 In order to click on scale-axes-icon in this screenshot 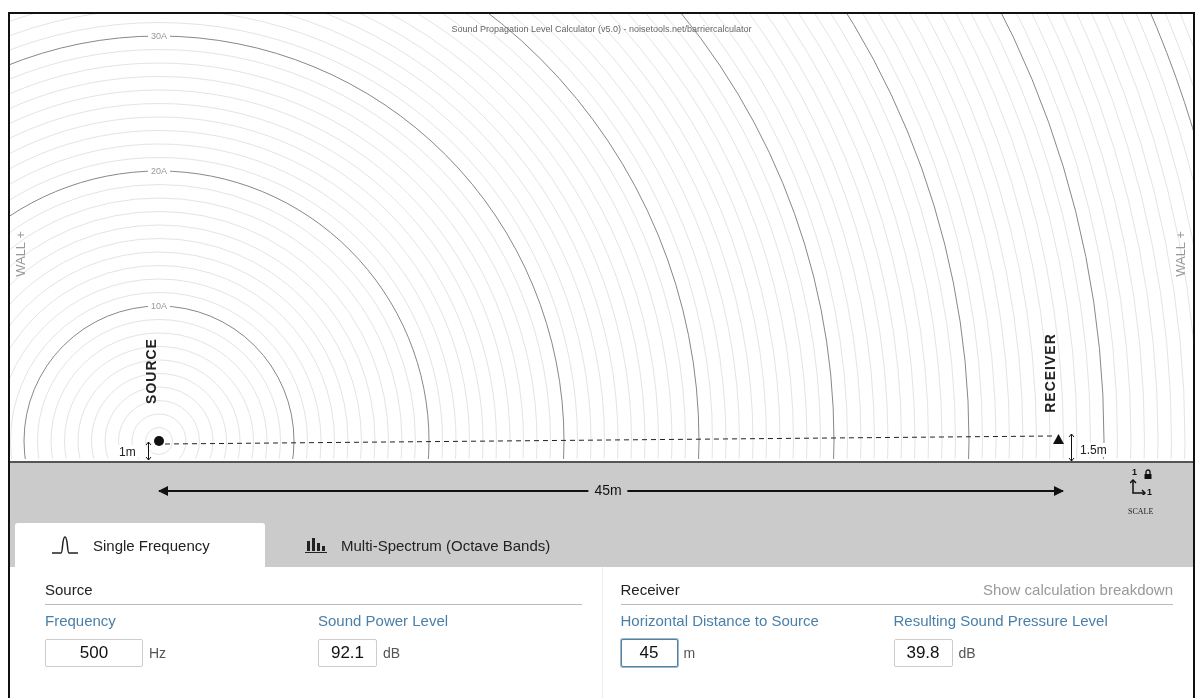, I will do `click(1138, 487)`.